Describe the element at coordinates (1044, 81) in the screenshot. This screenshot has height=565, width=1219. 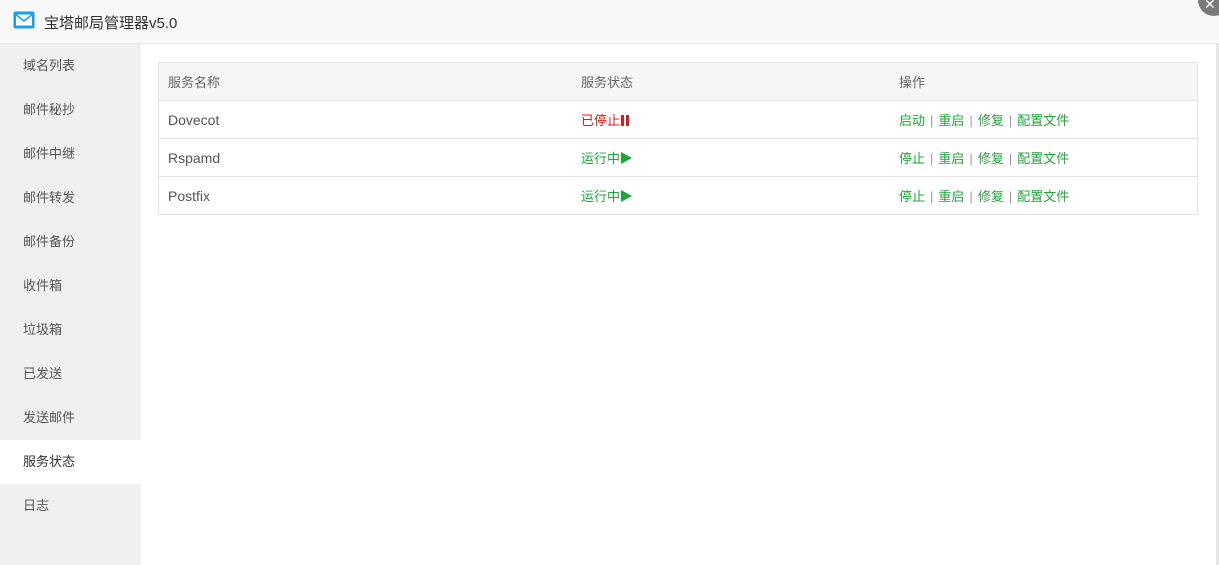
I see `column-header-ops: 操作` at that location.